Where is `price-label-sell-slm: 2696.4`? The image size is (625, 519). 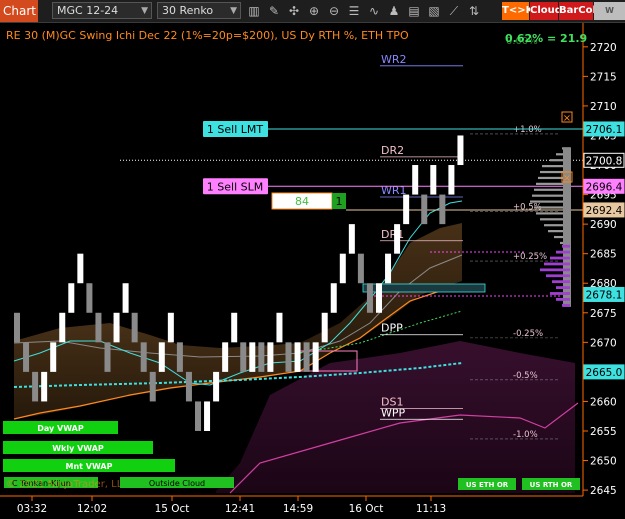 price-label-sell-slm: 2696.4 is located at coordinates (604, 186).